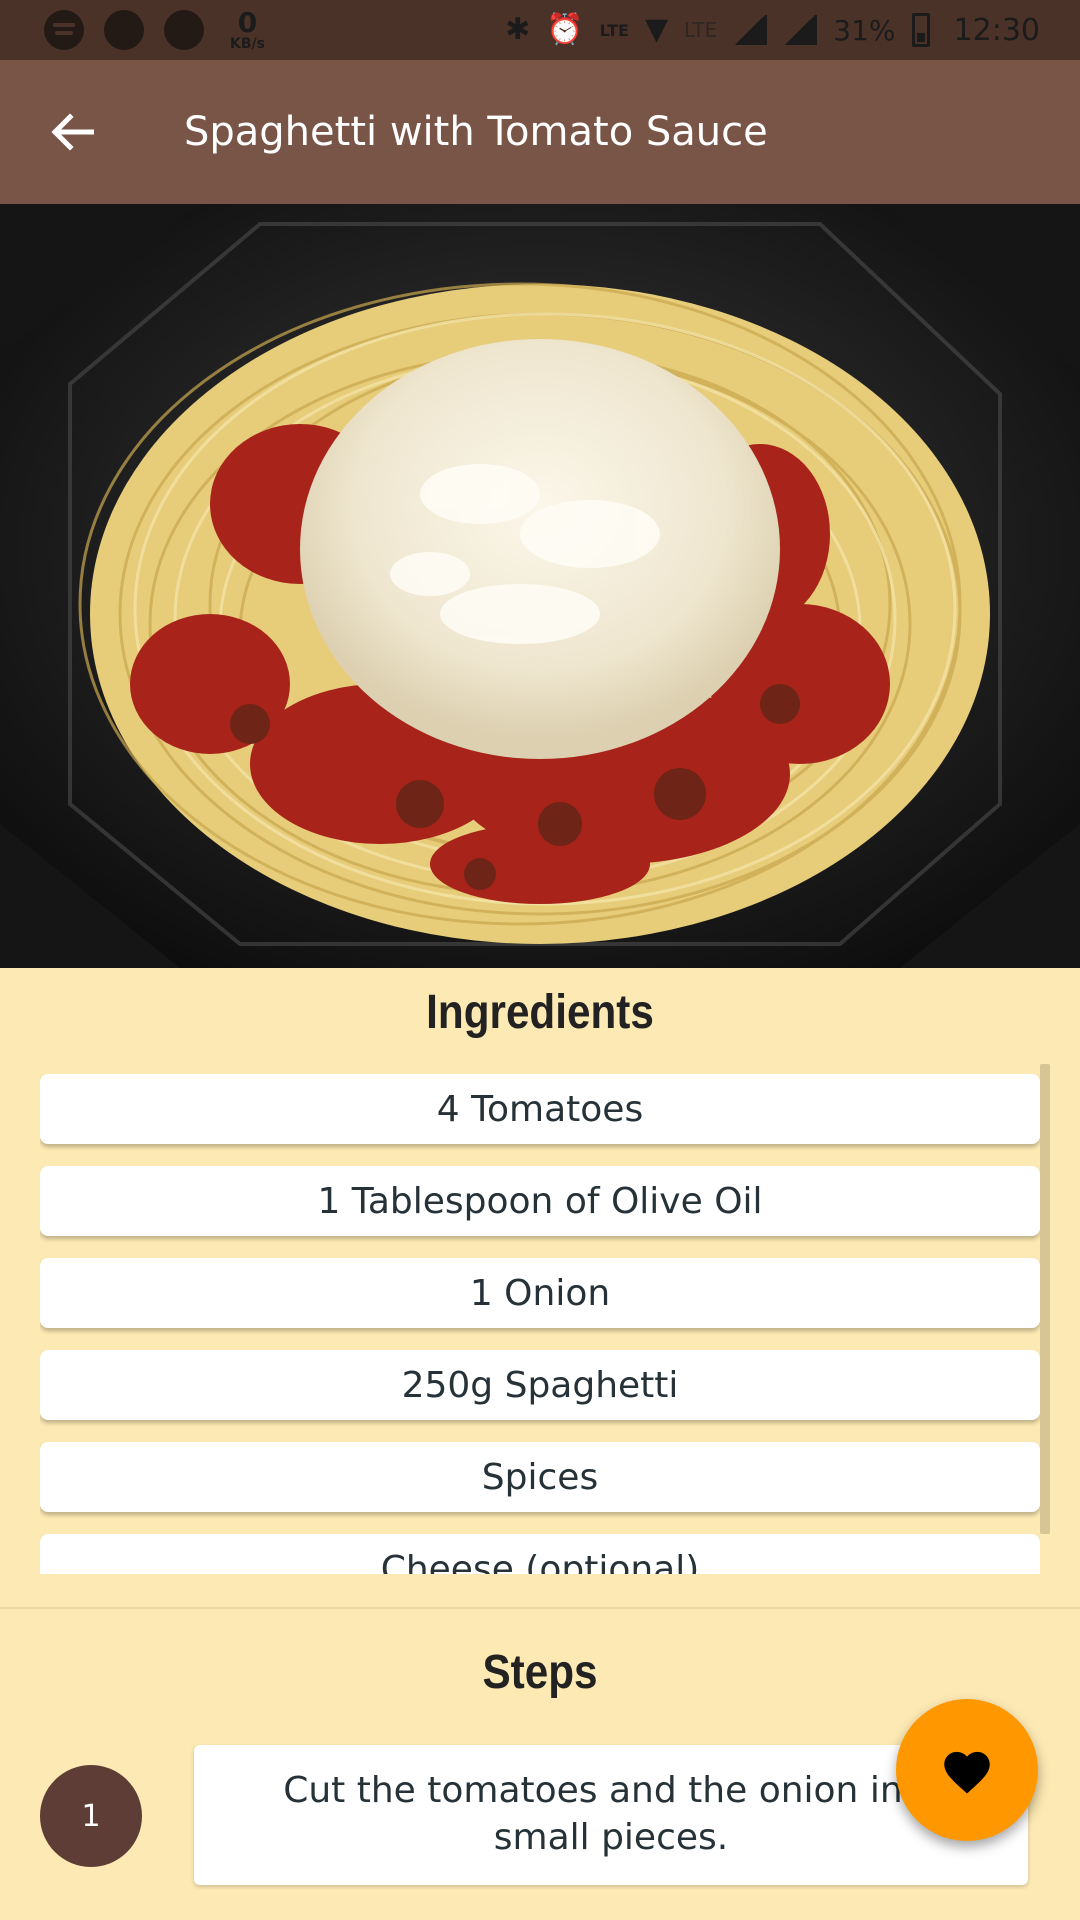 This screenshot has height=1920, width=1080. Describe the element at coordinates (996, 30) in the screenshot. I see `clock: 12:30` at that location.